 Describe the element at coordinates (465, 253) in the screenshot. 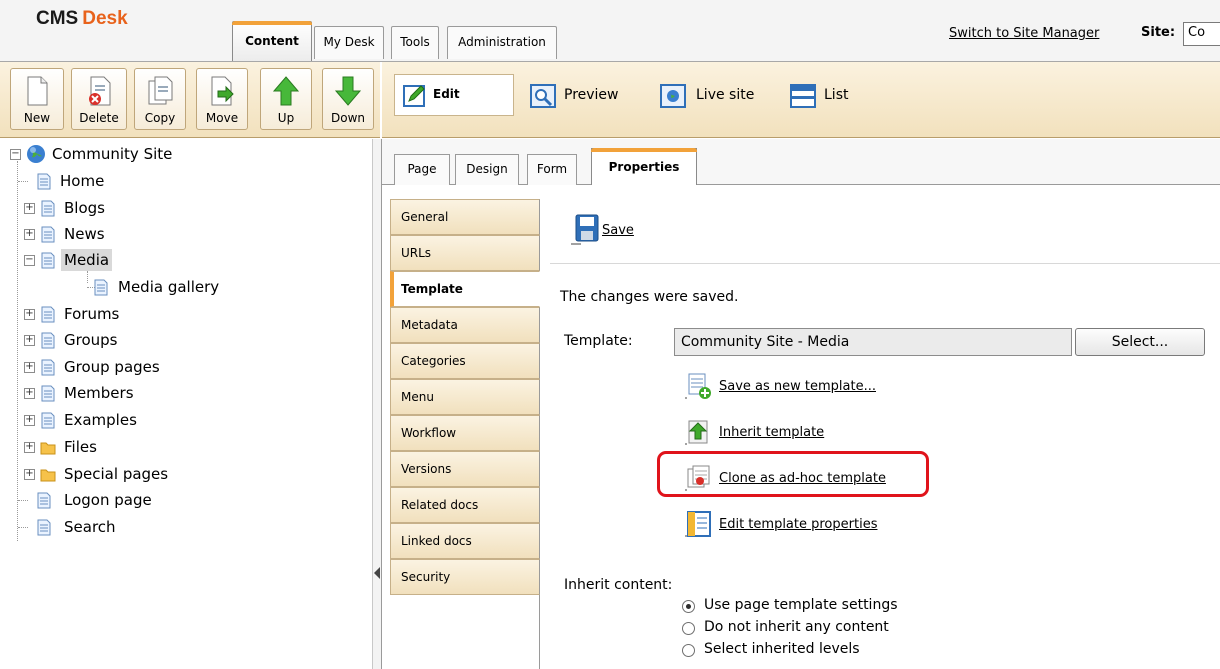

I see `vtab-urls: URLs` at that location.